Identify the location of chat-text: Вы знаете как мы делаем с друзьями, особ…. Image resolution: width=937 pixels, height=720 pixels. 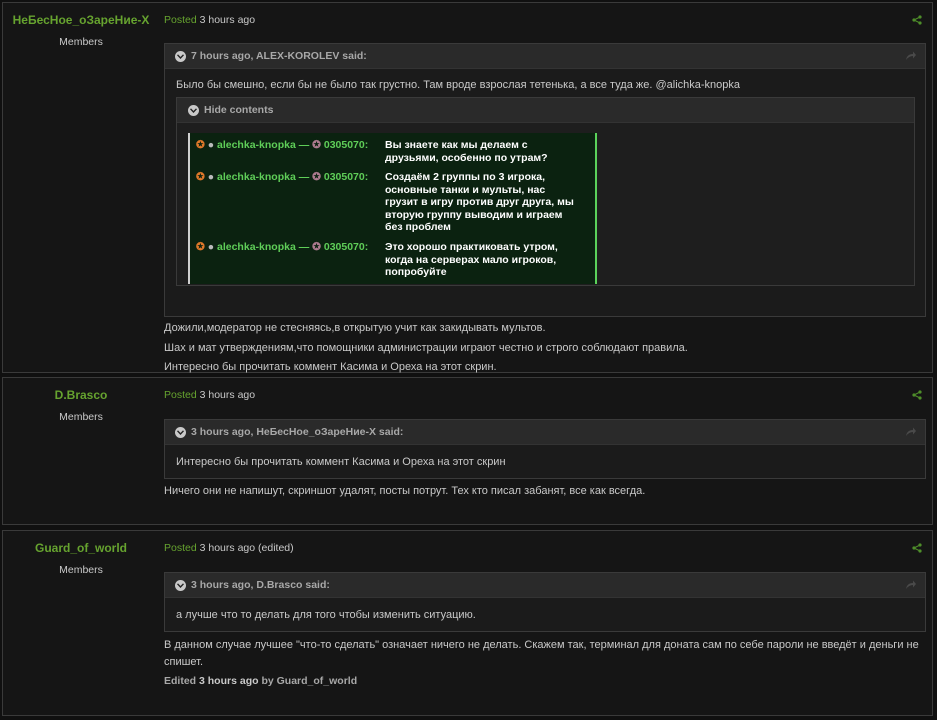
(466, 151).